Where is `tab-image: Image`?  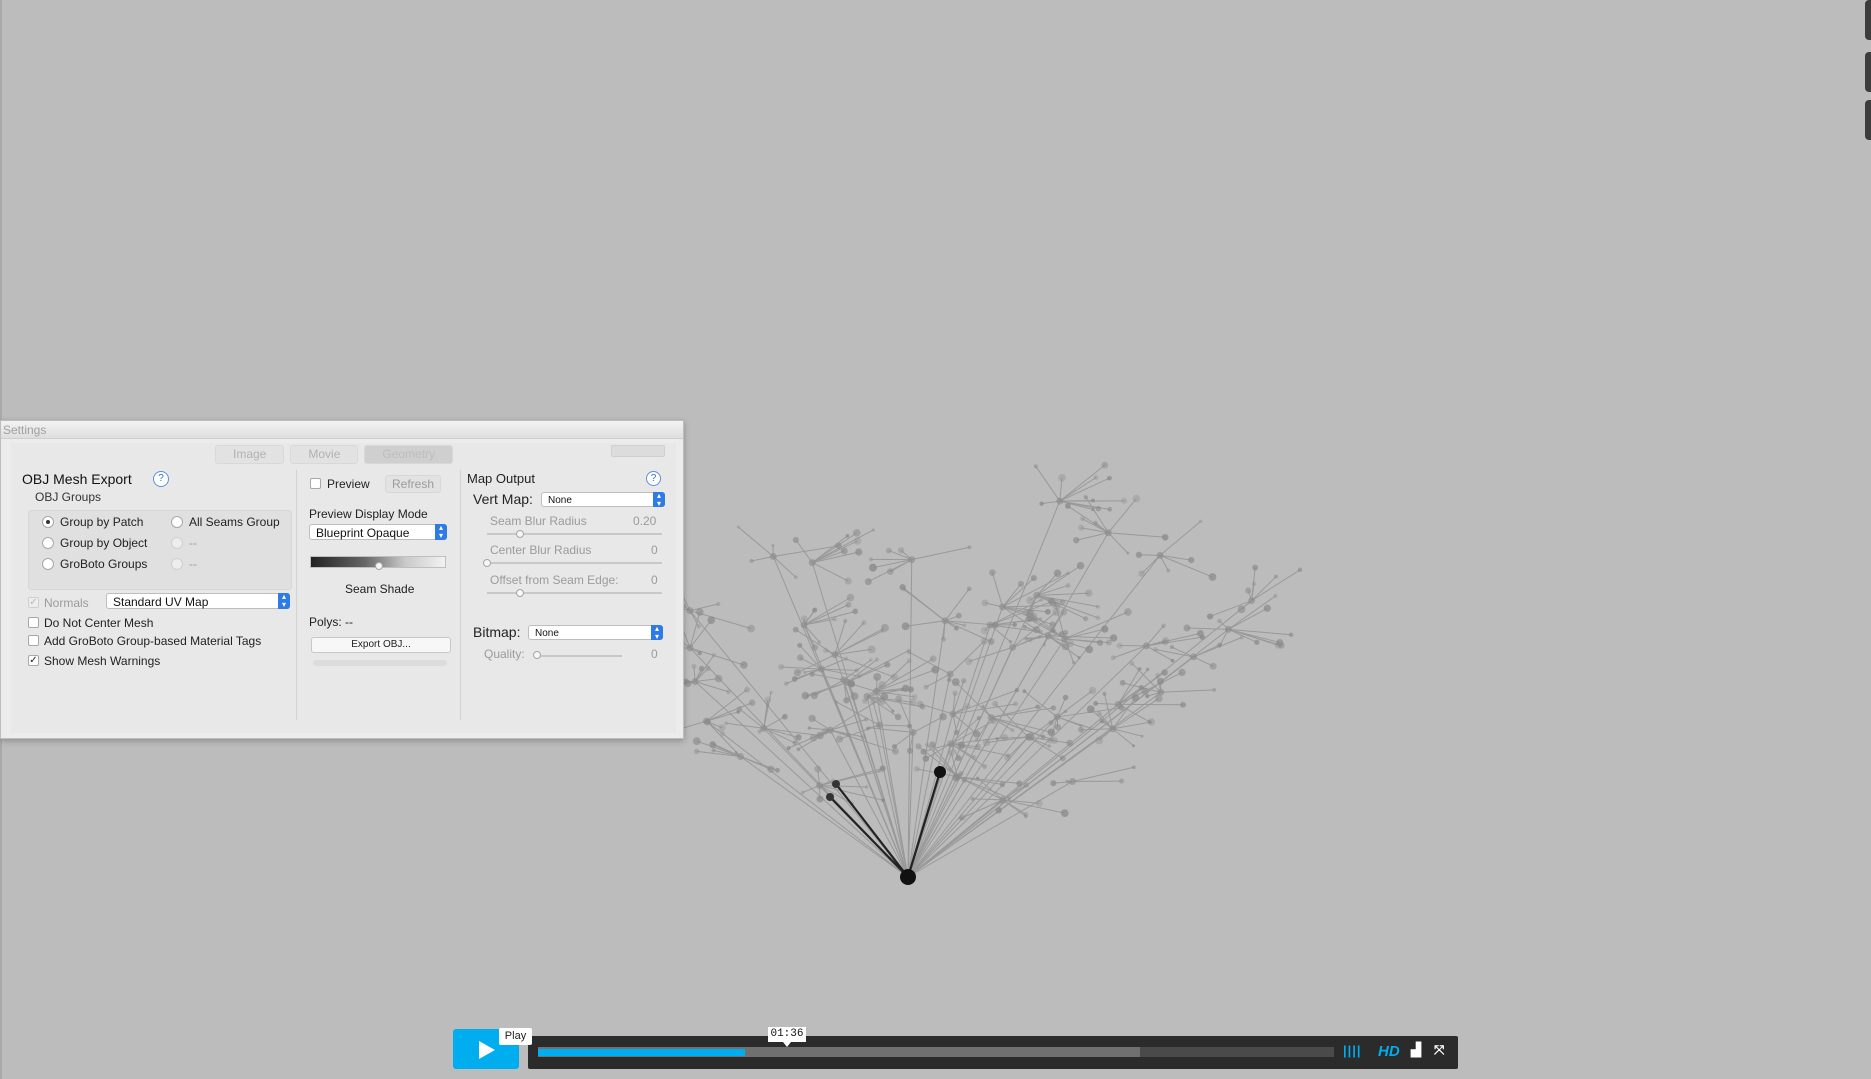
tab-image: Image is located at coordinates (250, 454).